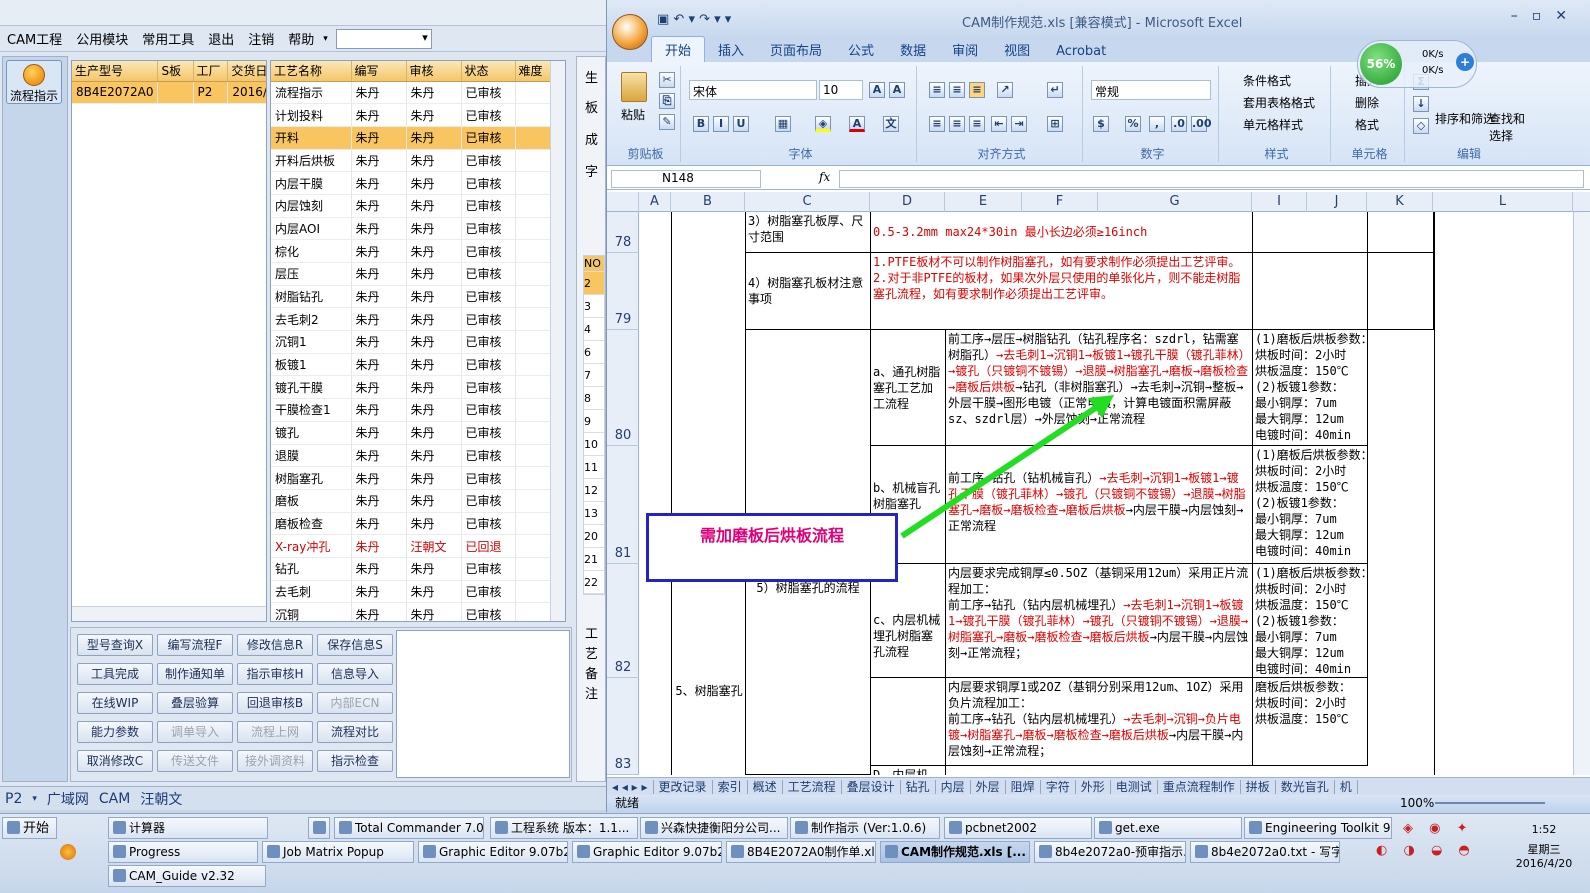 Image resolution: width=1590 pixels, height=893 pixels. I want to click on ribbon-tab: Acrobat, so click(1081, 51).